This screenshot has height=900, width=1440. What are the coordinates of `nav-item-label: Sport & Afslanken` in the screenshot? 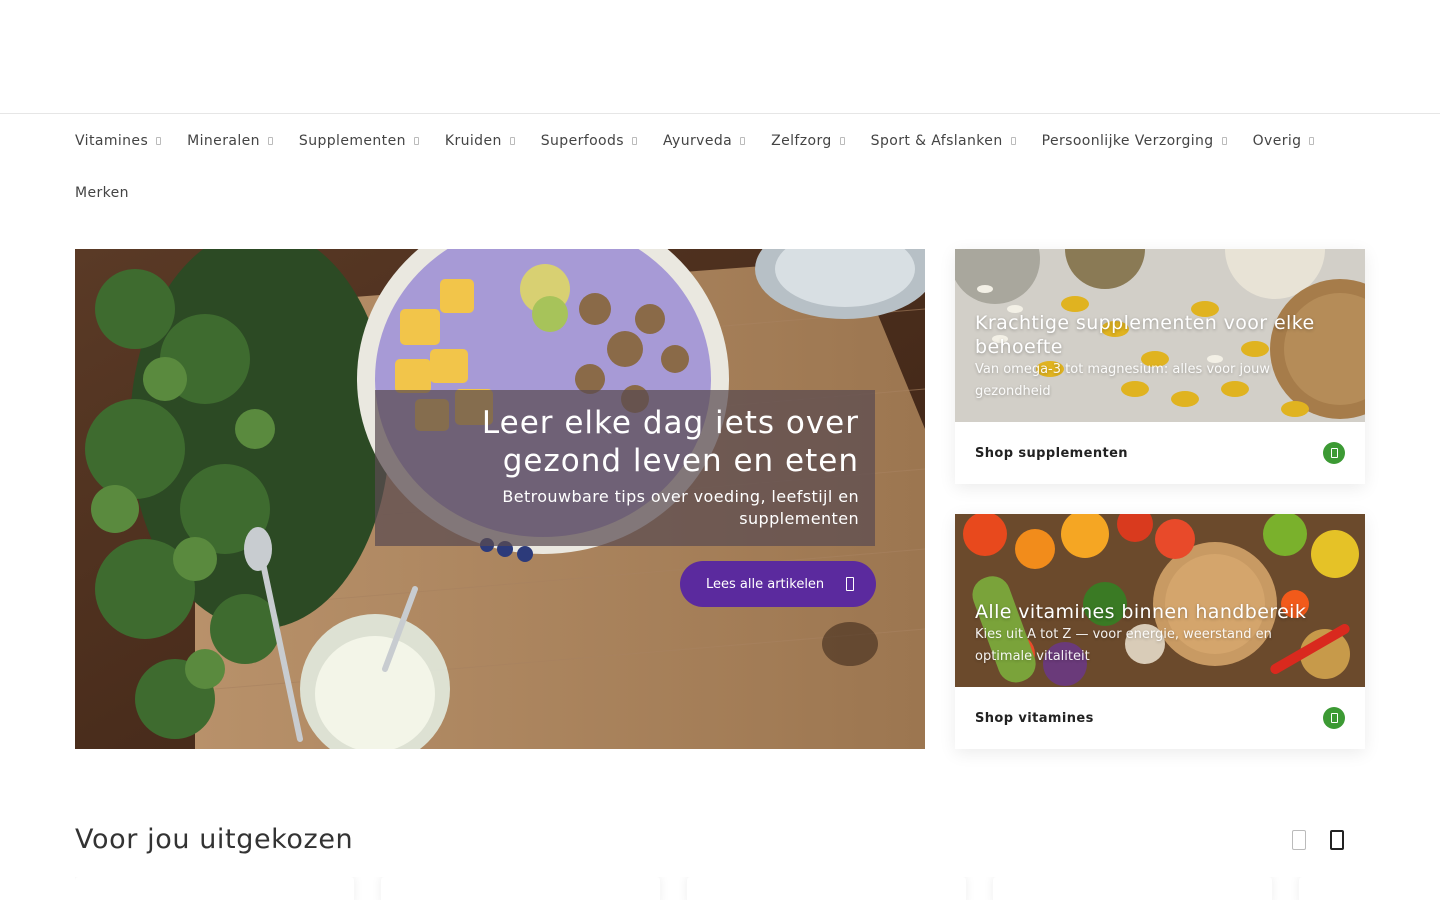 It's located at (936, 141).